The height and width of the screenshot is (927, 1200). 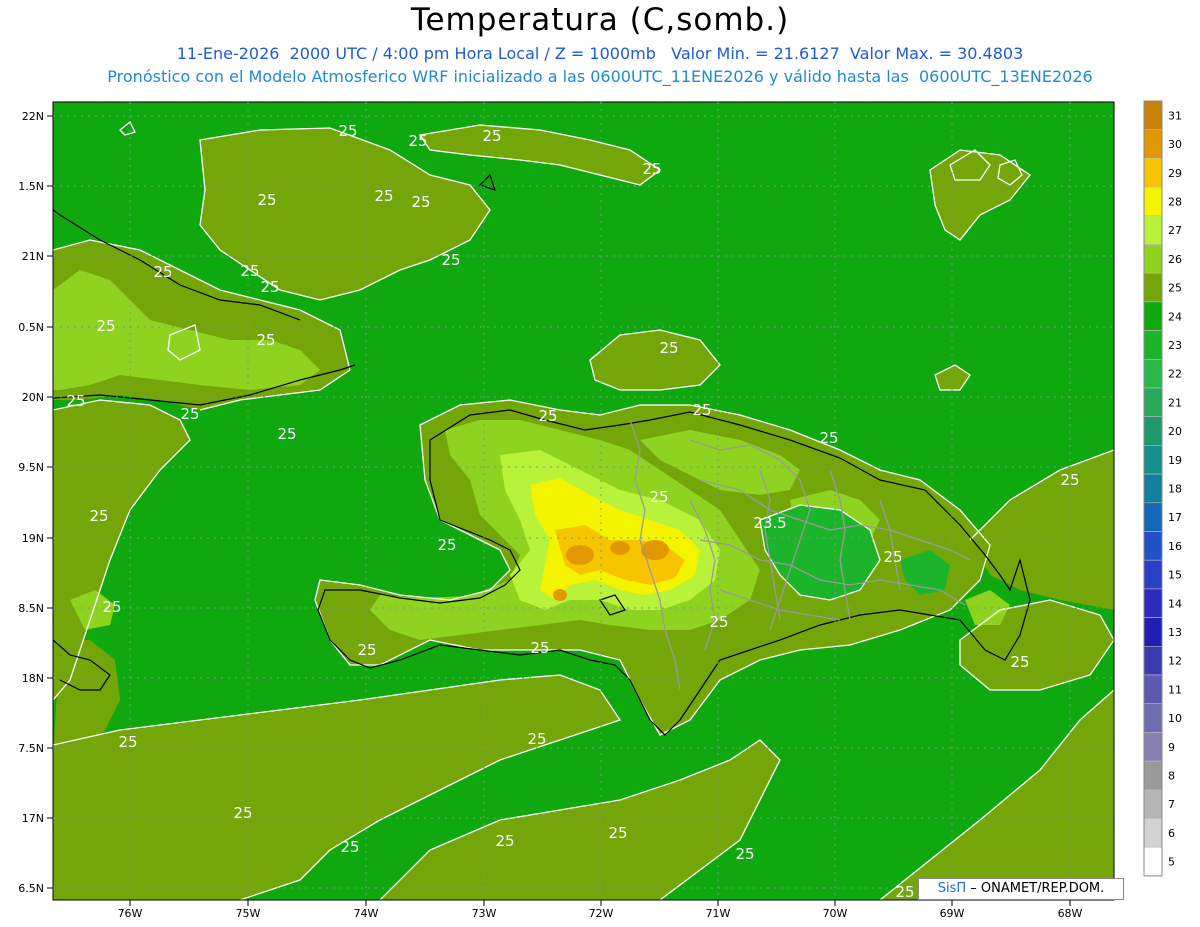 I want to click on legend-label-12: 12, so click(x=1175, y=661).